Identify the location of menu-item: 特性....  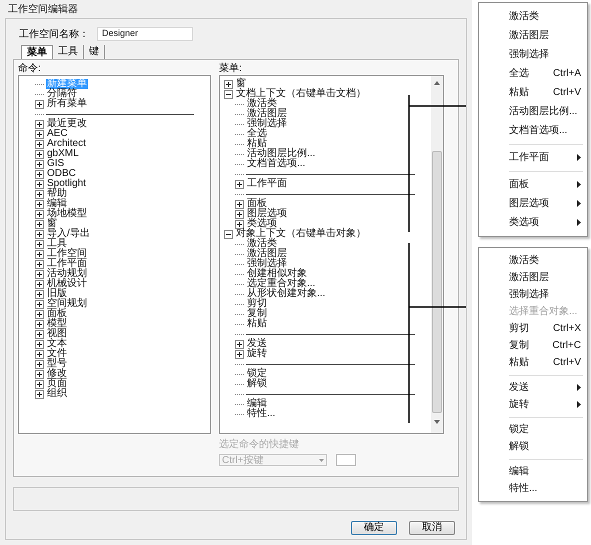
(533, 488).